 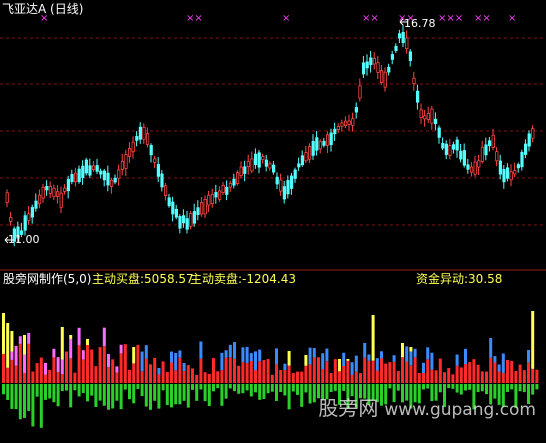 What do you see at coordinates (512, 18) in the screenshot?
I see `signal-mark: ×` at bounding box center [512, 18].